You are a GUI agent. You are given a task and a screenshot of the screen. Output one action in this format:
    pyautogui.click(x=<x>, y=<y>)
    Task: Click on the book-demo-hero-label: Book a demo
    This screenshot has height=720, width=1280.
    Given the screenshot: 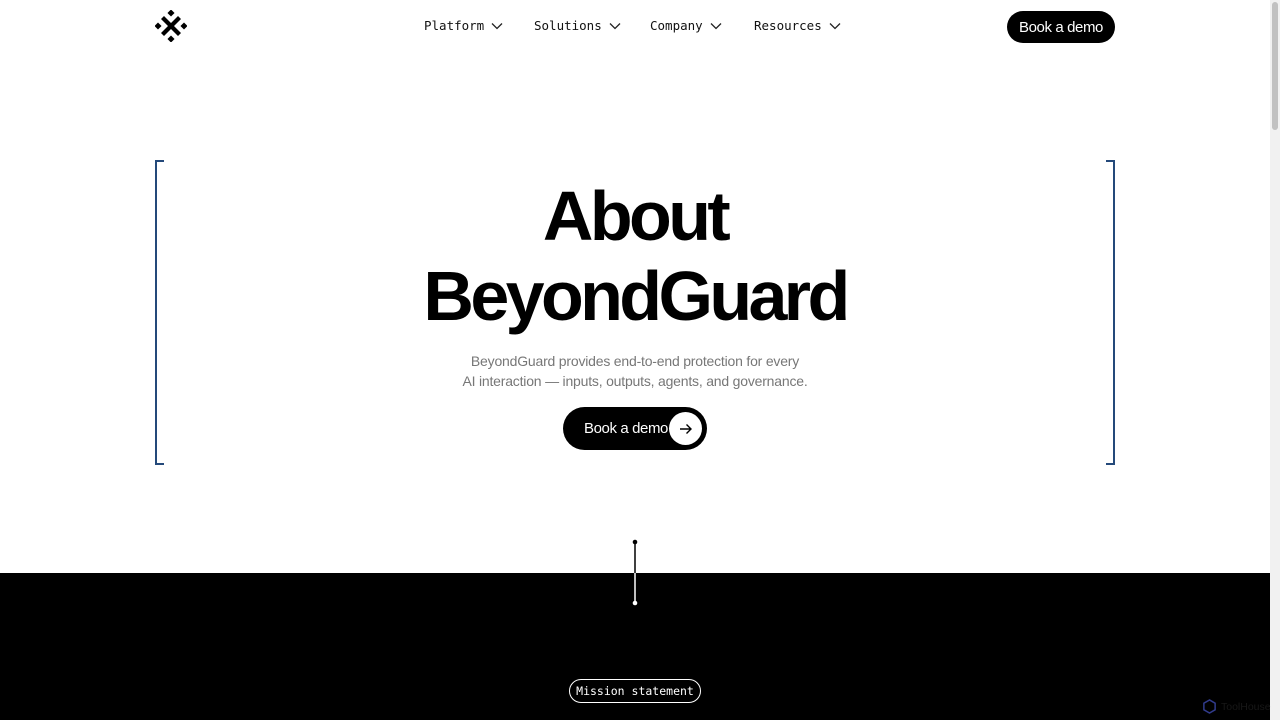 What is the action you would take?
    pyautogui.click(x=626, y=428)
    